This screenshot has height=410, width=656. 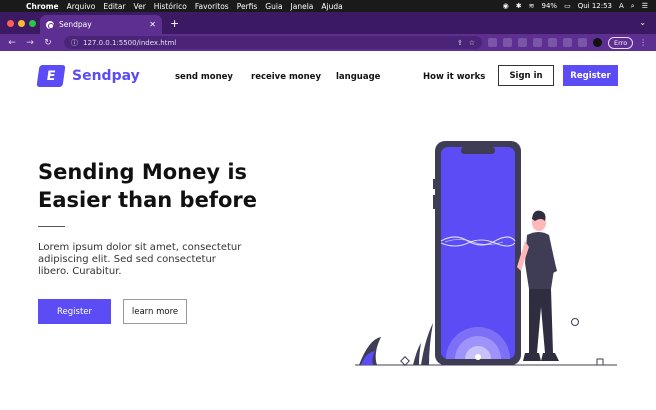 What do you see at coordinates (621, 42) in the screenshot?
I see `profile-error-badge: Erro` at bounding box center [621, 42].